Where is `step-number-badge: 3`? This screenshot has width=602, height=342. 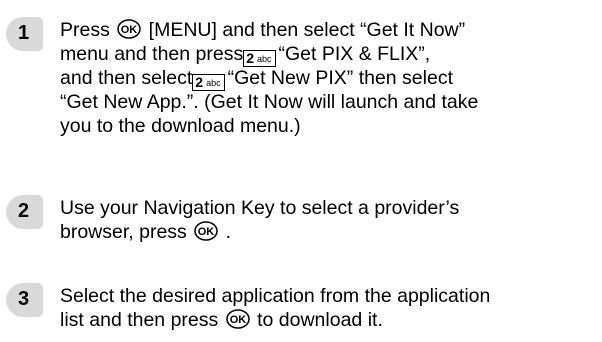 step-number-badge: 3 is located at coordinates (23, 300).